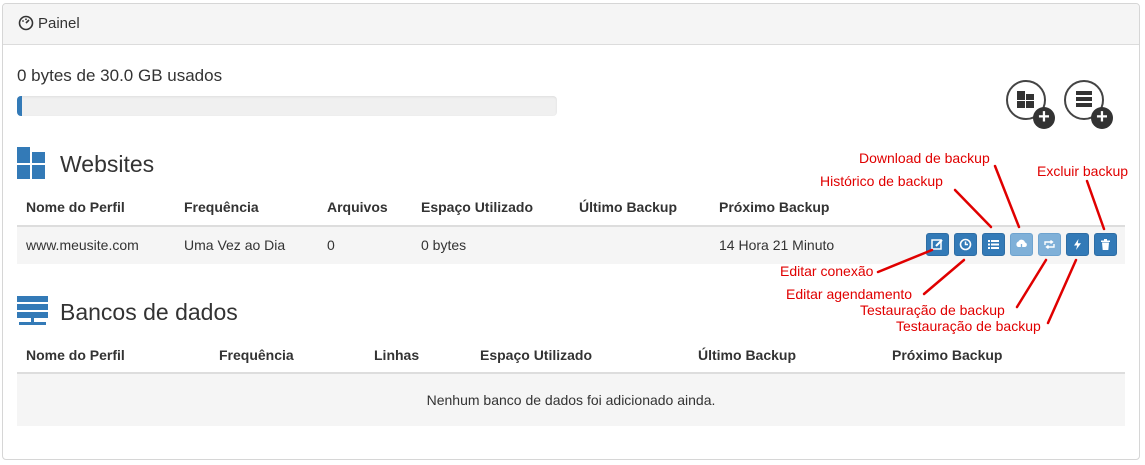 The height and width of the screenshot is (465, 1145). Describe the element at coordinates (107, 164) in the screenshot. I see `websites-title: Websites` at that location.